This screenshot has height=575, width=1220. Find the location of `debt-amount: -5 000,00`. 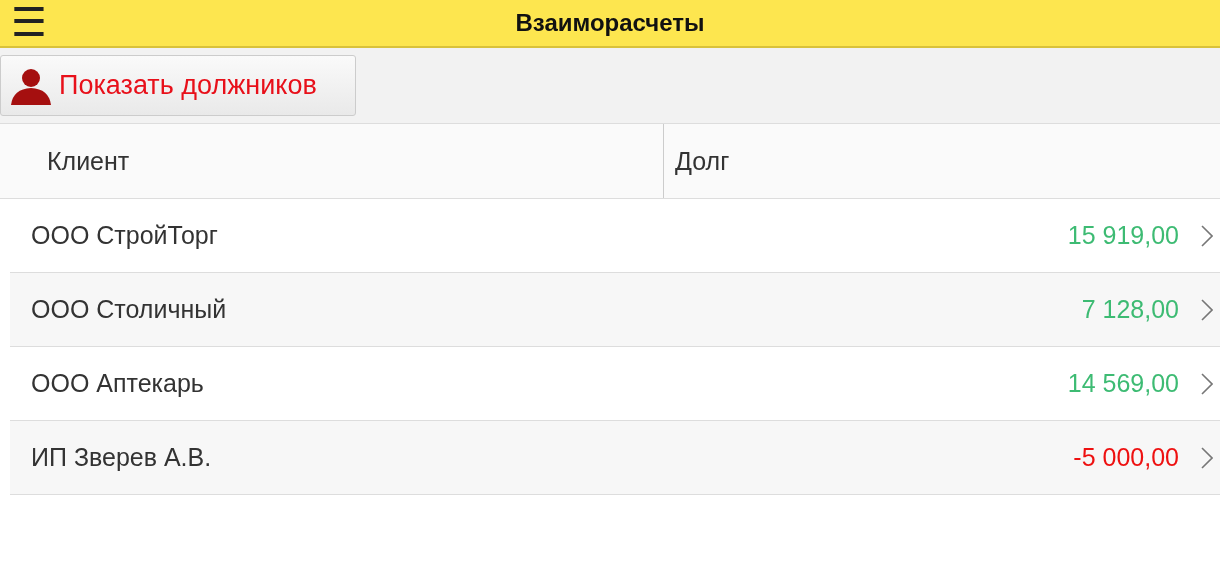

debt-amount: -5 000,00 is located at coordinates (1126, 457).